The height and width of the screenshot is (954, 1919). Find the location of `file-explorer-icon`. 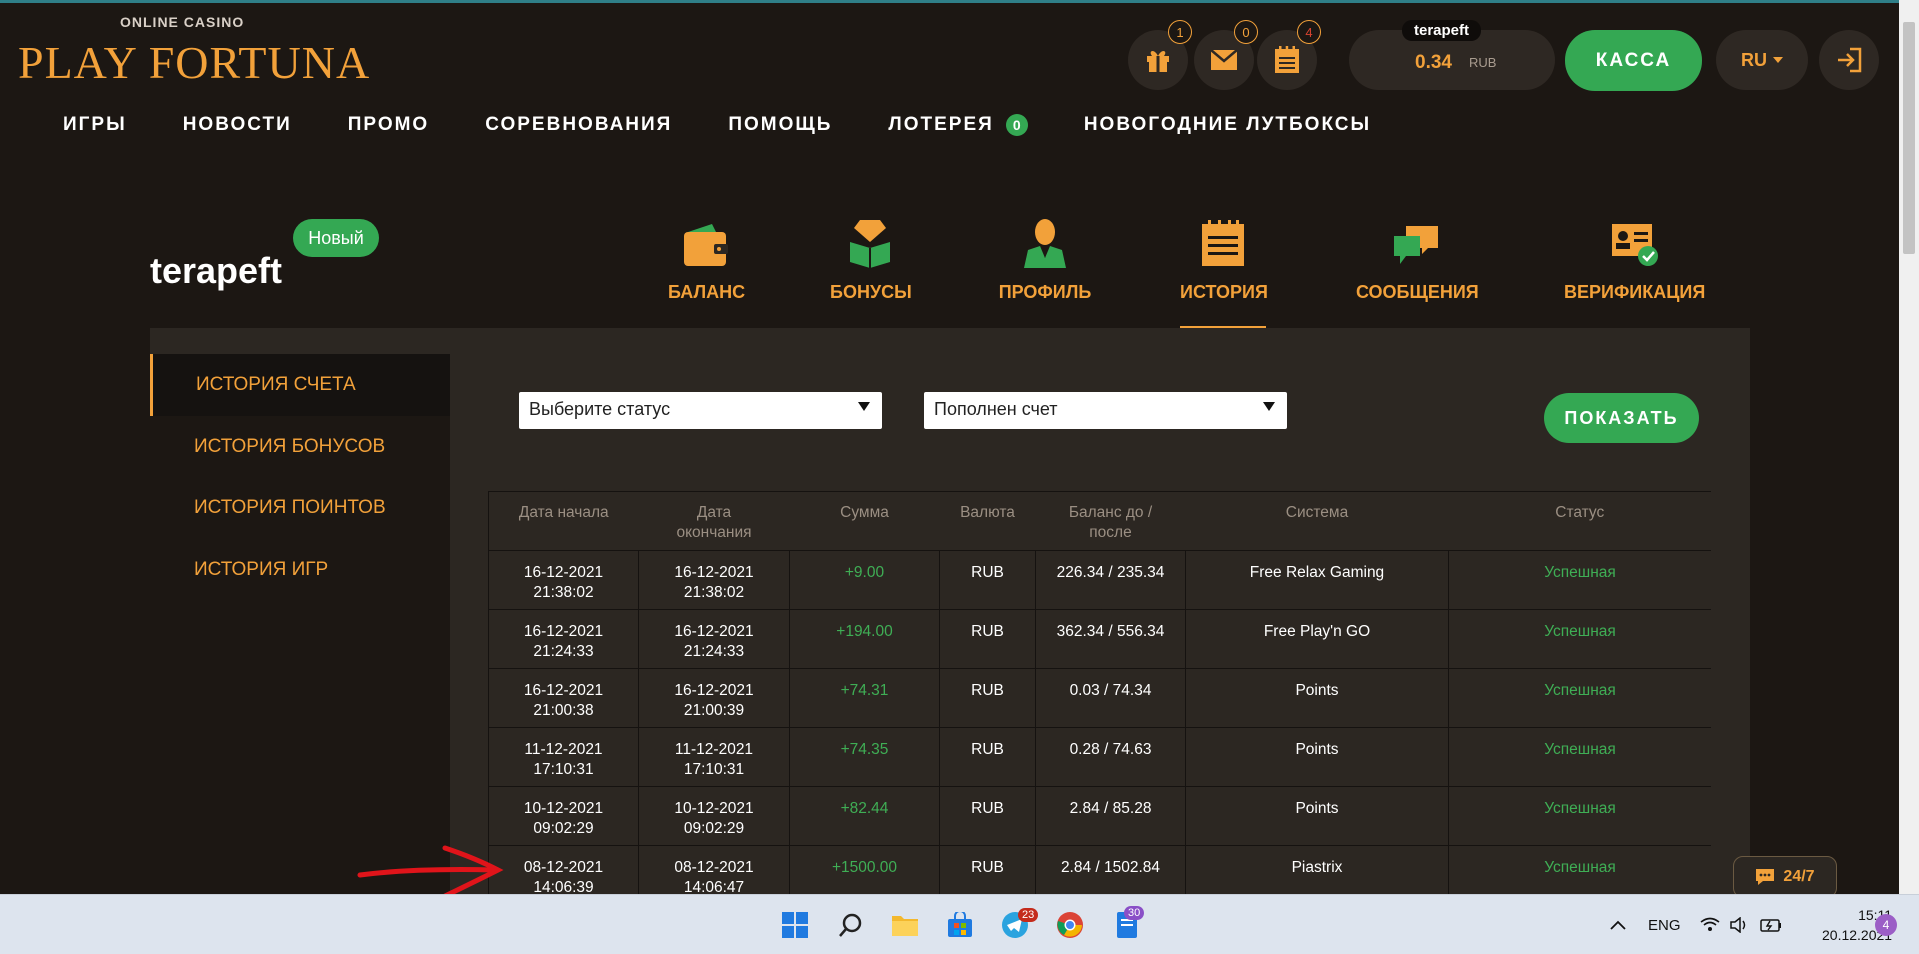

file-explorer-icon is located at coordinates (905, 925).